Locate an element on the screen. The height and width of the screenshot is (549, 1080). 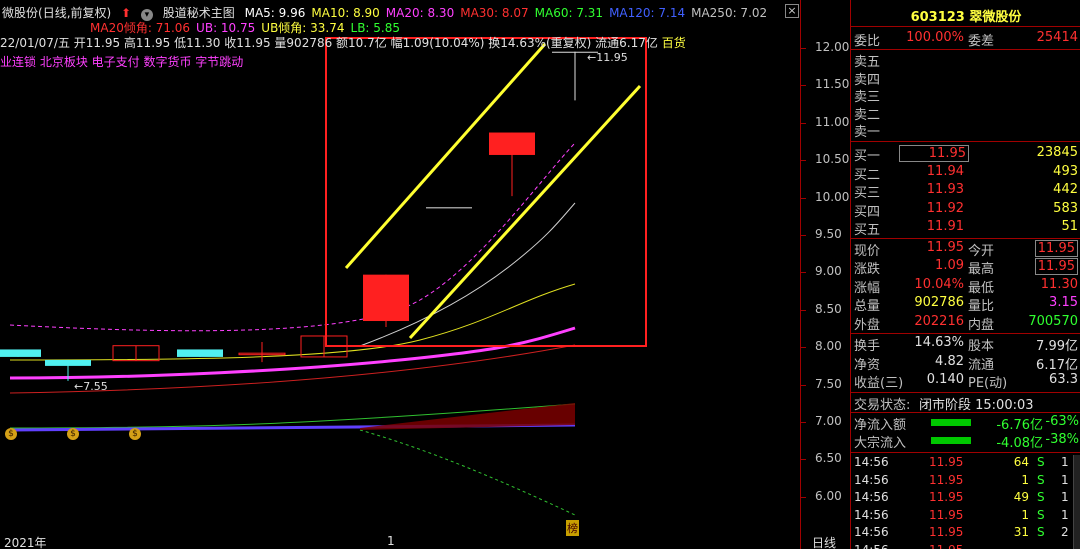
stock-name: 微股份 is located at coordinates (20, 13).